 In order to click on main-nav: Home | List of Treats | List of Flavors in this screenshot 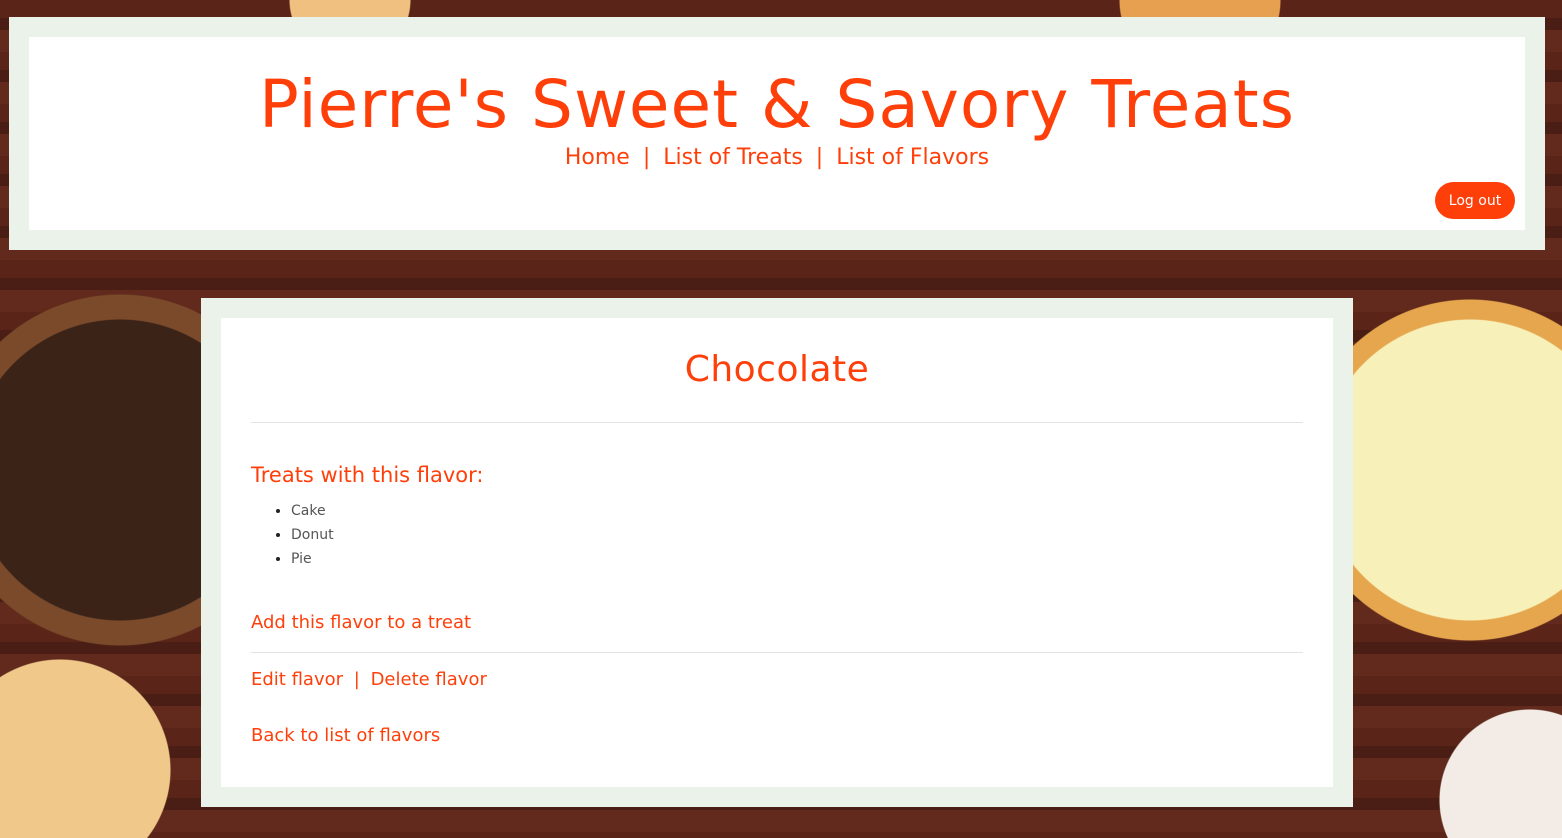, I will do `click(777, 158)`.